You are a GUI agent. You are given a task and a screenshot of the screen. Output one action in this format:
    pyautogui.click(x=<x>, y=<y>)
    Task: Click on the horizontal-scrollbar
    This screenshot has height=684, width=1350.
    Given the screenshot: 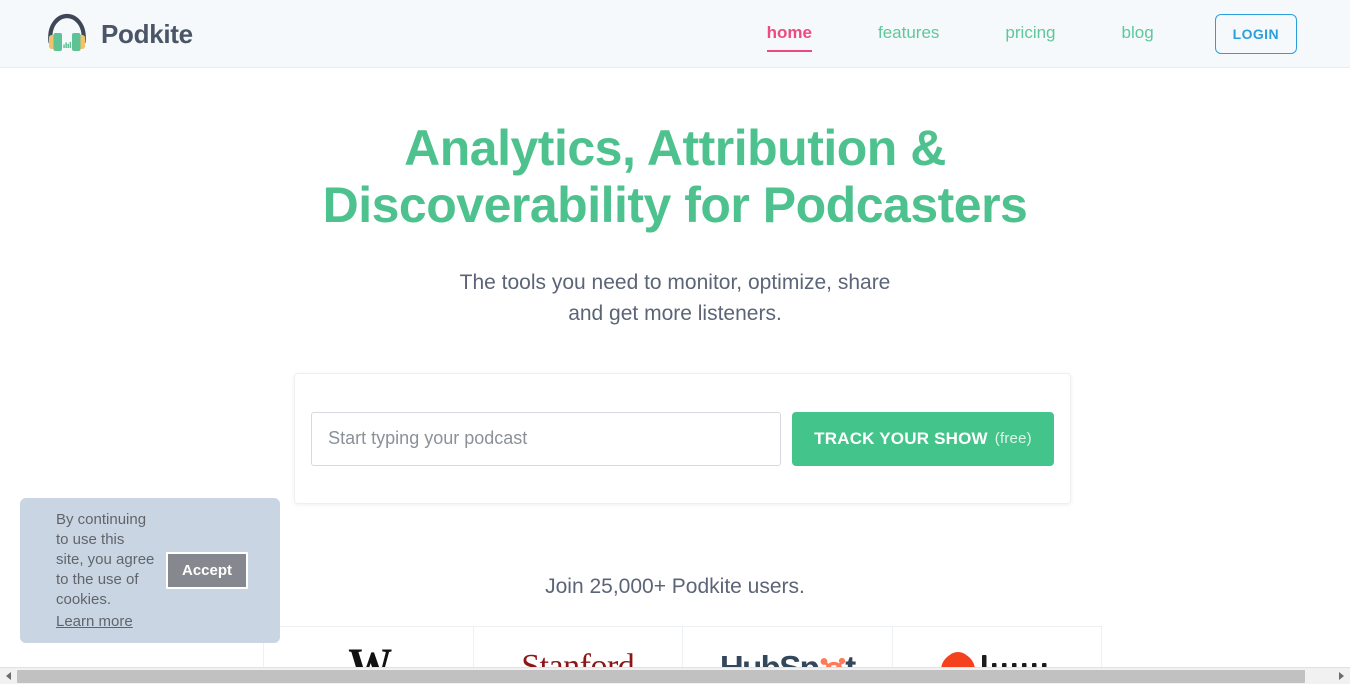 What is the action you would take?
    pyautogui.click(x=675, y=675)
    